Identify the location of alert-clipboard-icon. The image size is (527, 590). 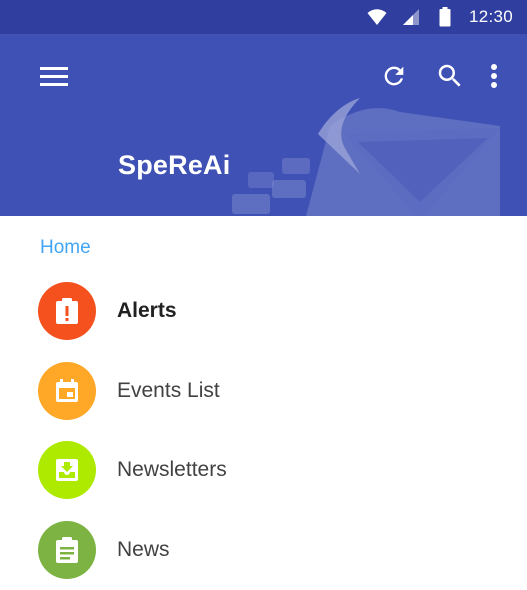
(67, 311).